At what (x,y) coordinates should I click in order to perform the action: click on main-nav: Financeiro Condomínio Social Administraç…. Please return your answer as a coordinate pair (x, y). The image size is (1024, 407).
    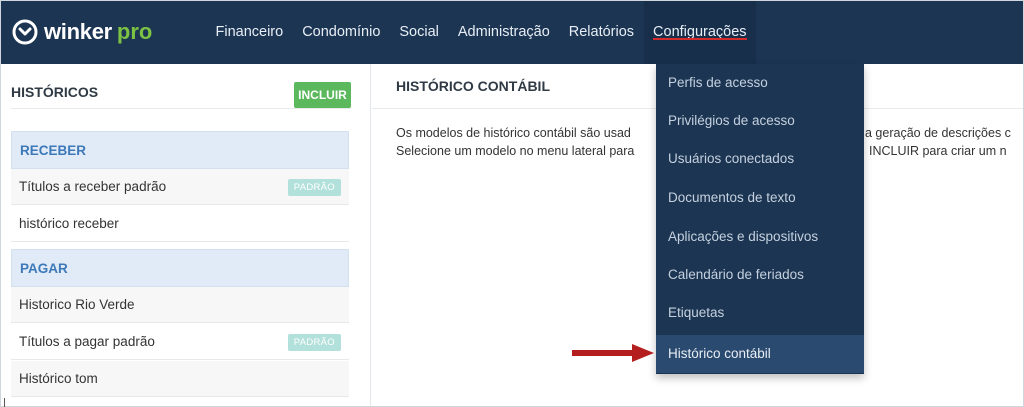
    Looking at the image, I should click on (481, 32).